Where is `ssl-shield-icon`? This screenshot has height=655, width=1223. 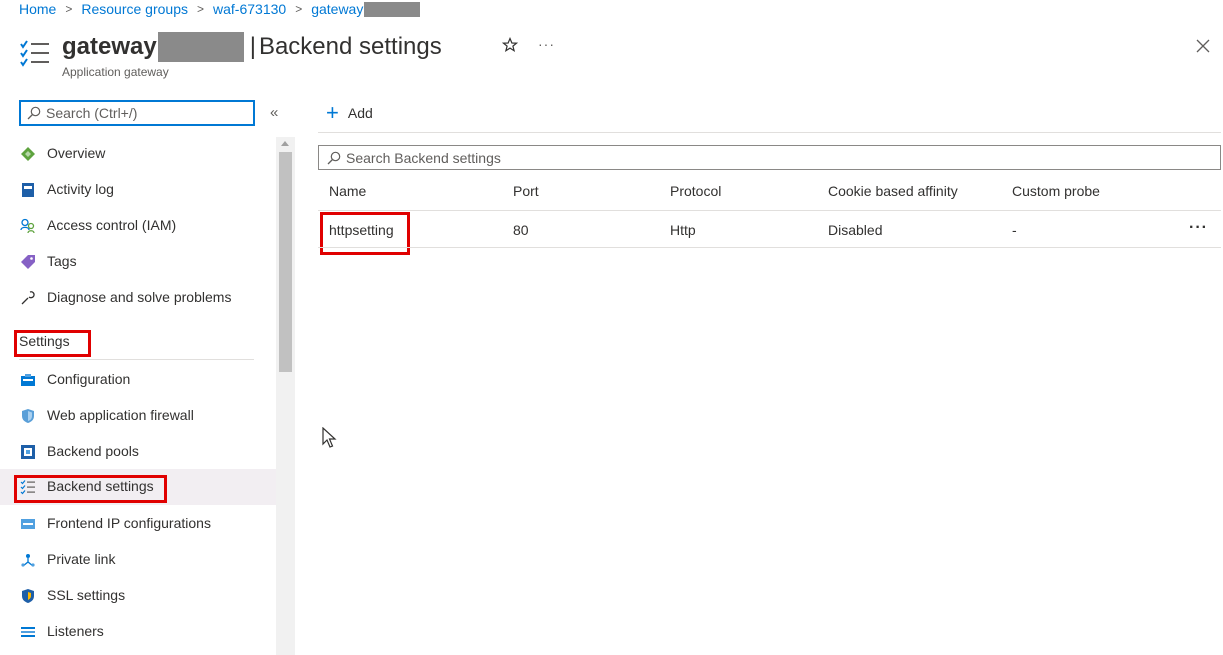
ssl-shield-icon is located at coordinates (28, 596).